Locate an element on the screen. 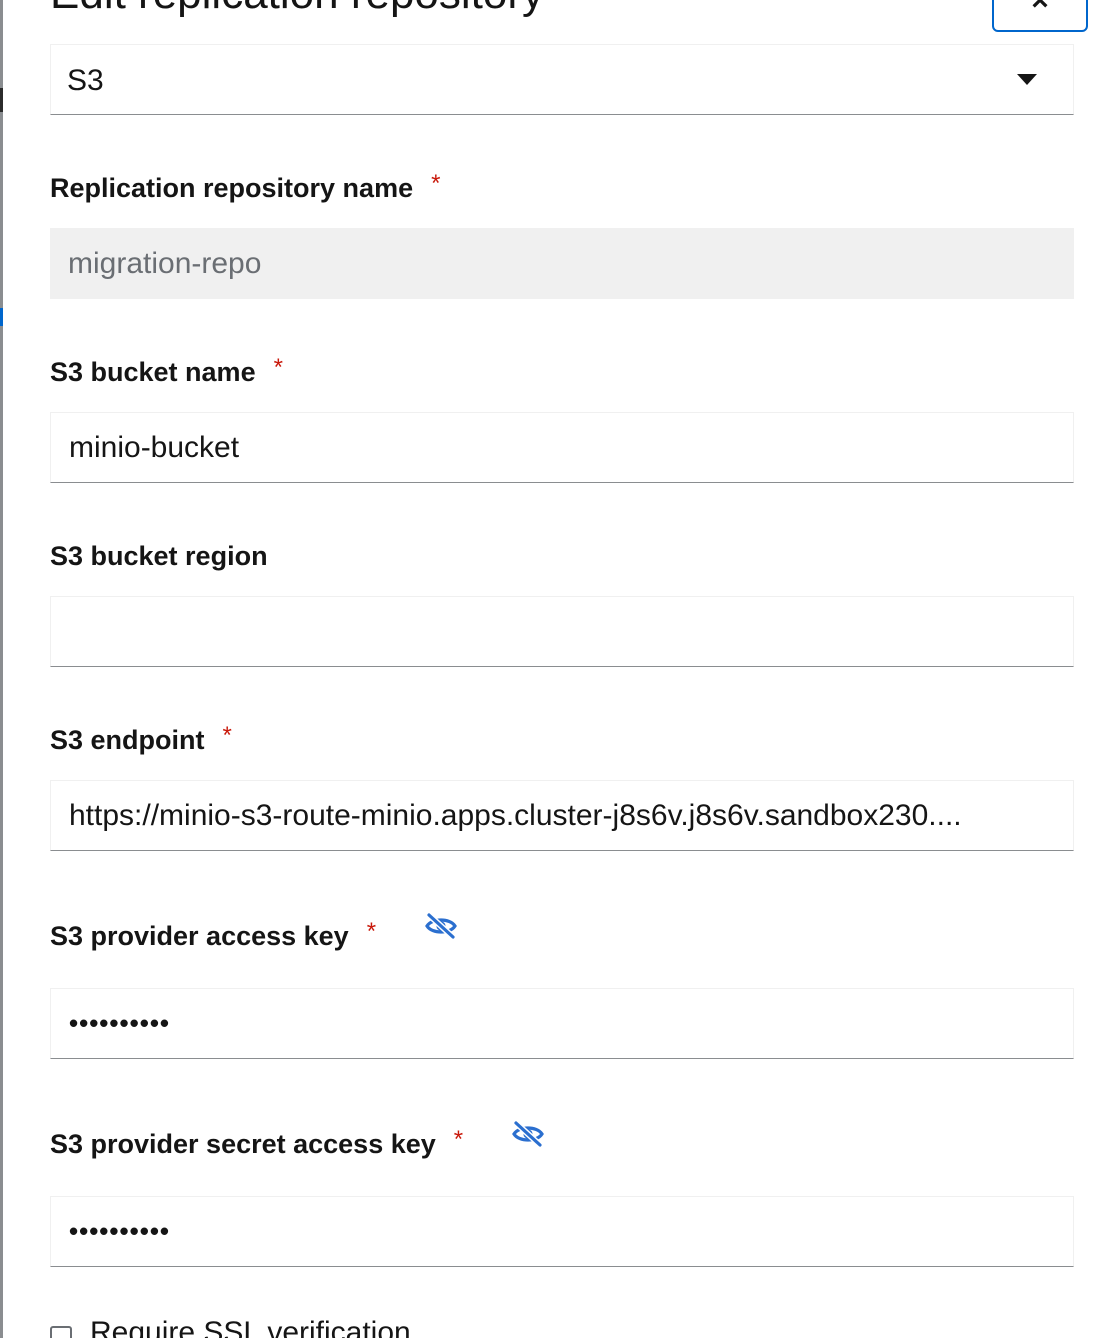  ssl-verification-row: Require SSL verification is located at coordinates (230, 1328).